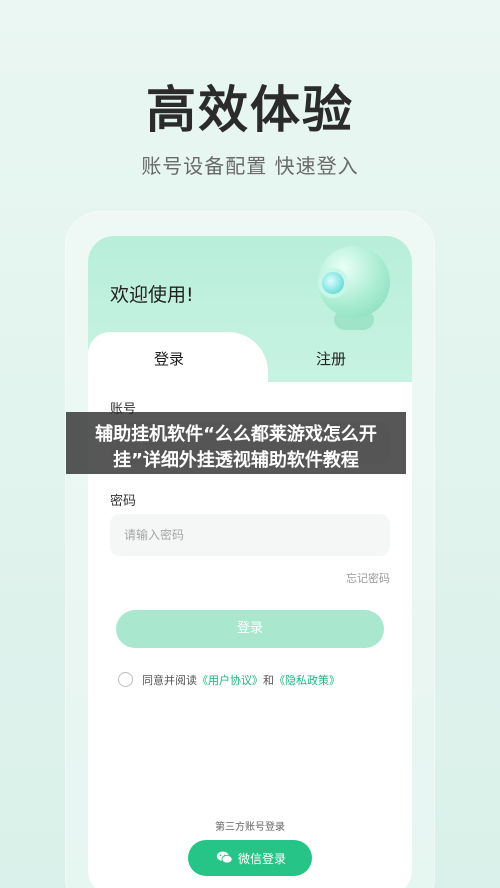  I want to click on caption-line-2: 挂”详细外挂透视辅助软件教程, so click(236, 460).